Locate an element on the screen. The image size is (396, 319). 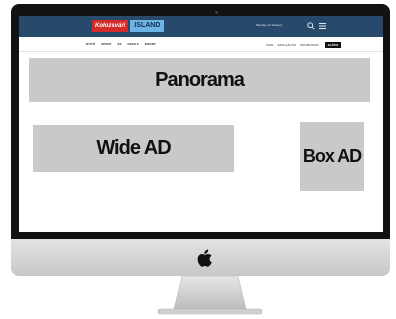
main-nav: NYITÓ SPORT ÉS REGILS BIZONT is located at coordinates (121, 44).